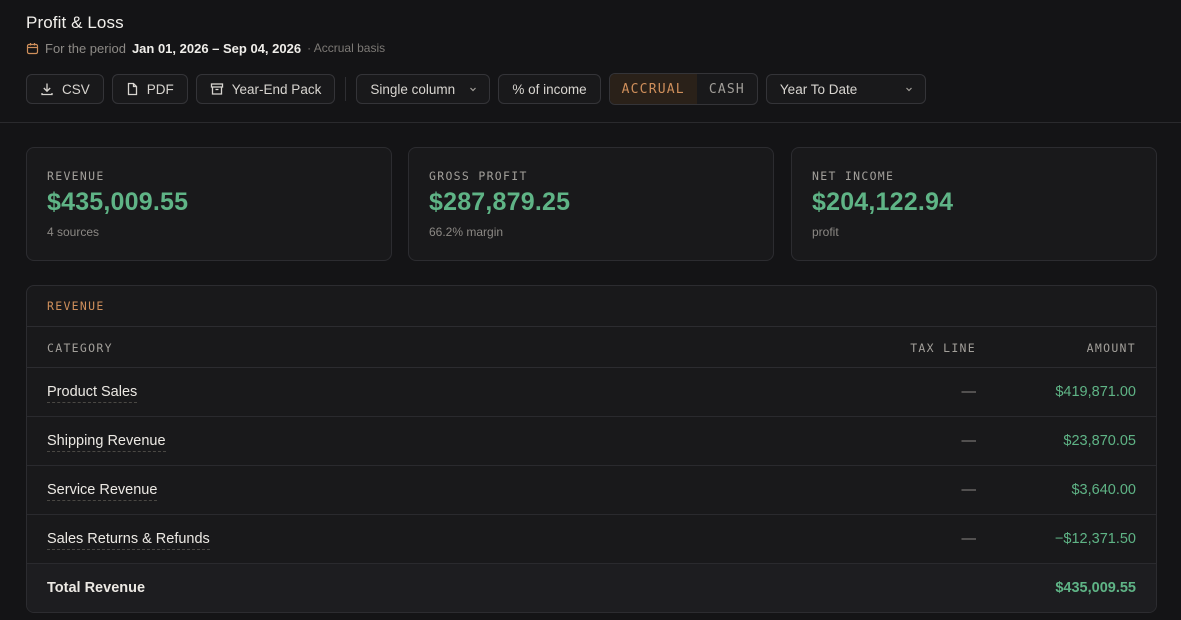 The image size is (1181, 620). What do you see at coordinates (974, 204) in the screenshot?
I see `net-income-card: NET INCOME $204,122.94 profit` at bounding box center [974, 204].